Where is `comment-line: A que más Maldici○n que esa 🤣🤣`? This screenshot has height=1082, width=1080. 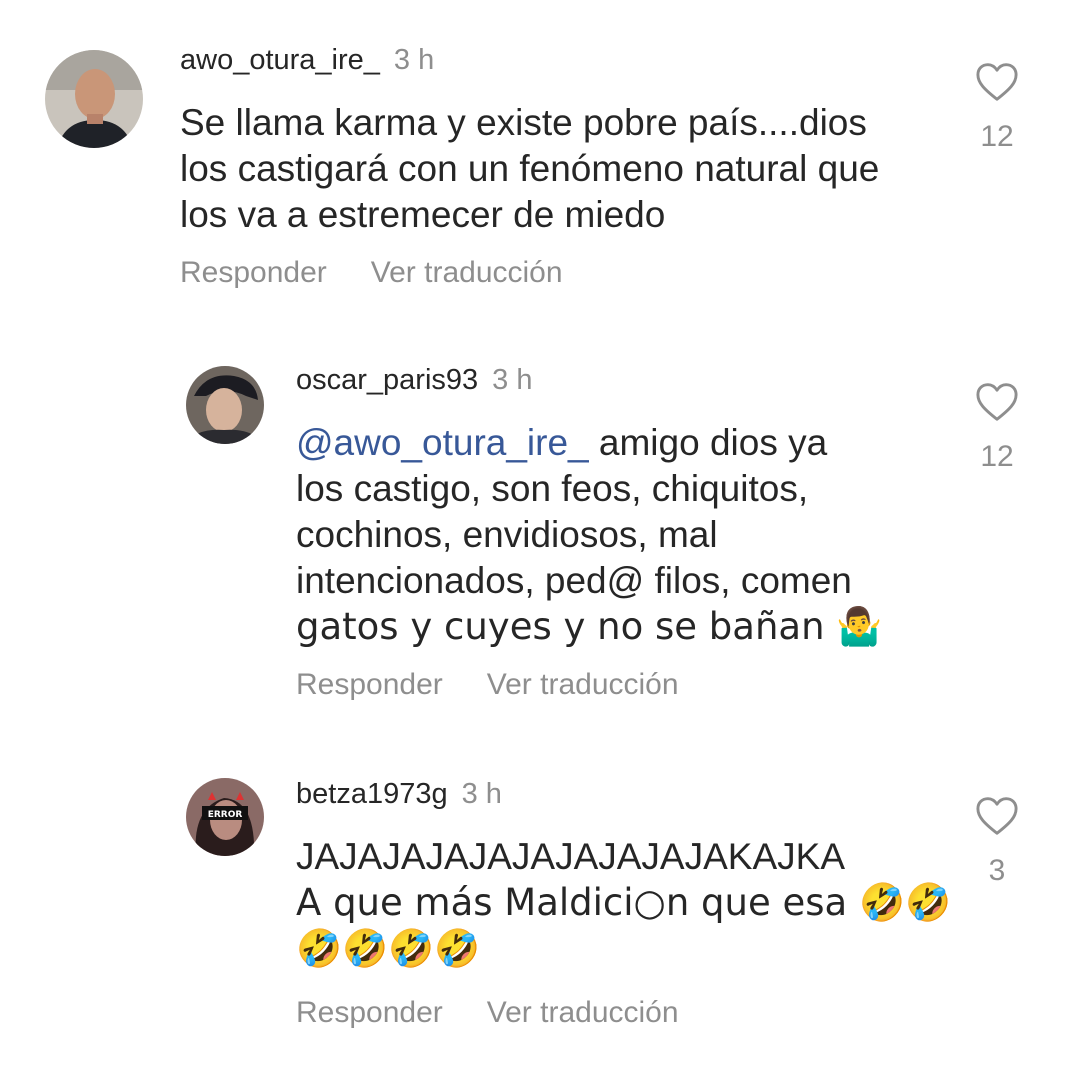 comment-line: A que más Maldici○n que esa 🤣🤣 is located at coordinates (624, 902).